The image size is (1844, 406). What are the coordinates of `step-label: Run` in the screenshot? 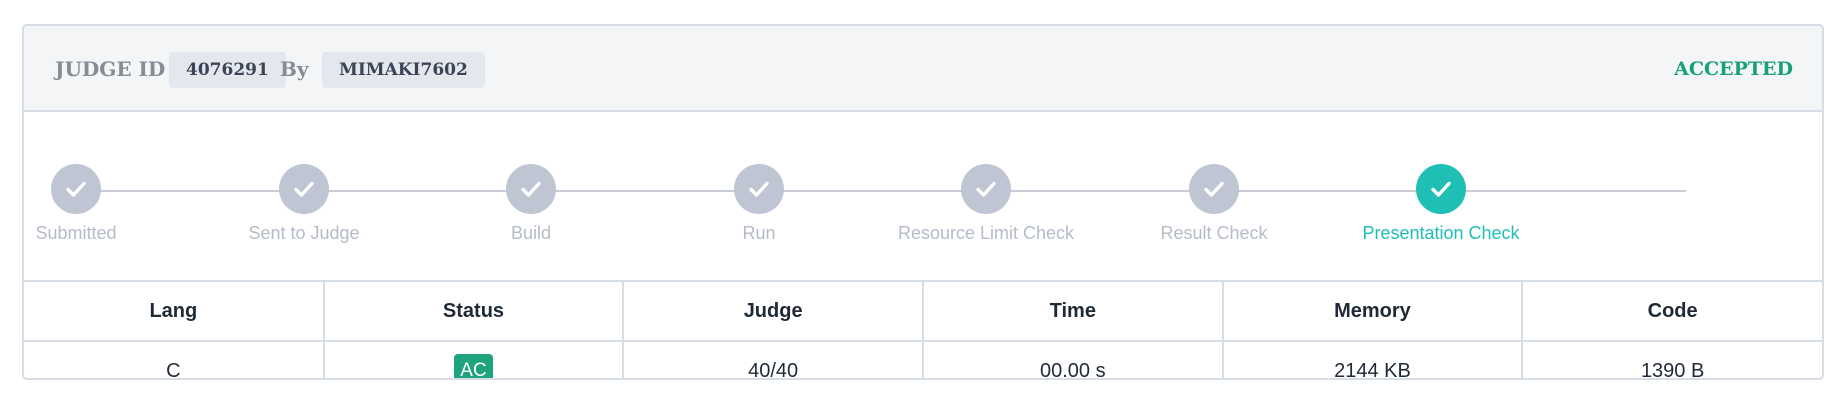 It's located at (759, 233).